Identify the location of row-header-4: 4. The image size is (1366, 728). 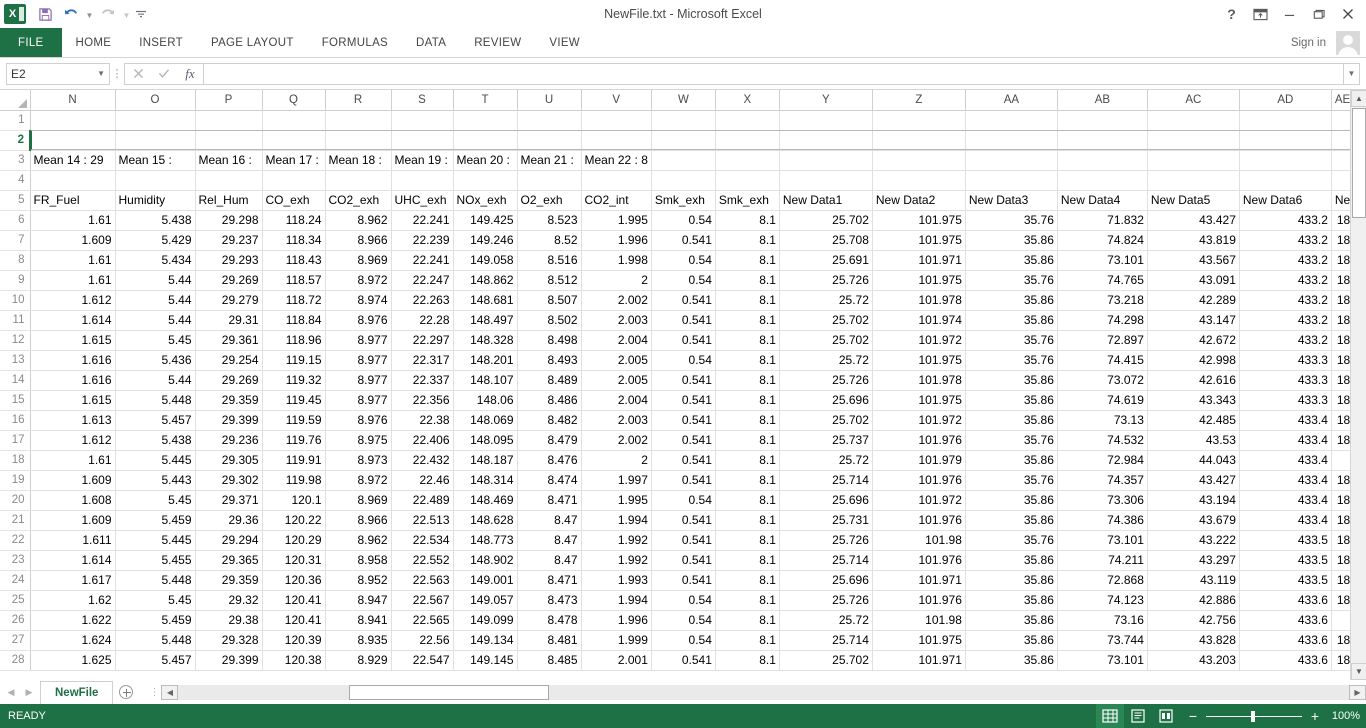
(15, 180).